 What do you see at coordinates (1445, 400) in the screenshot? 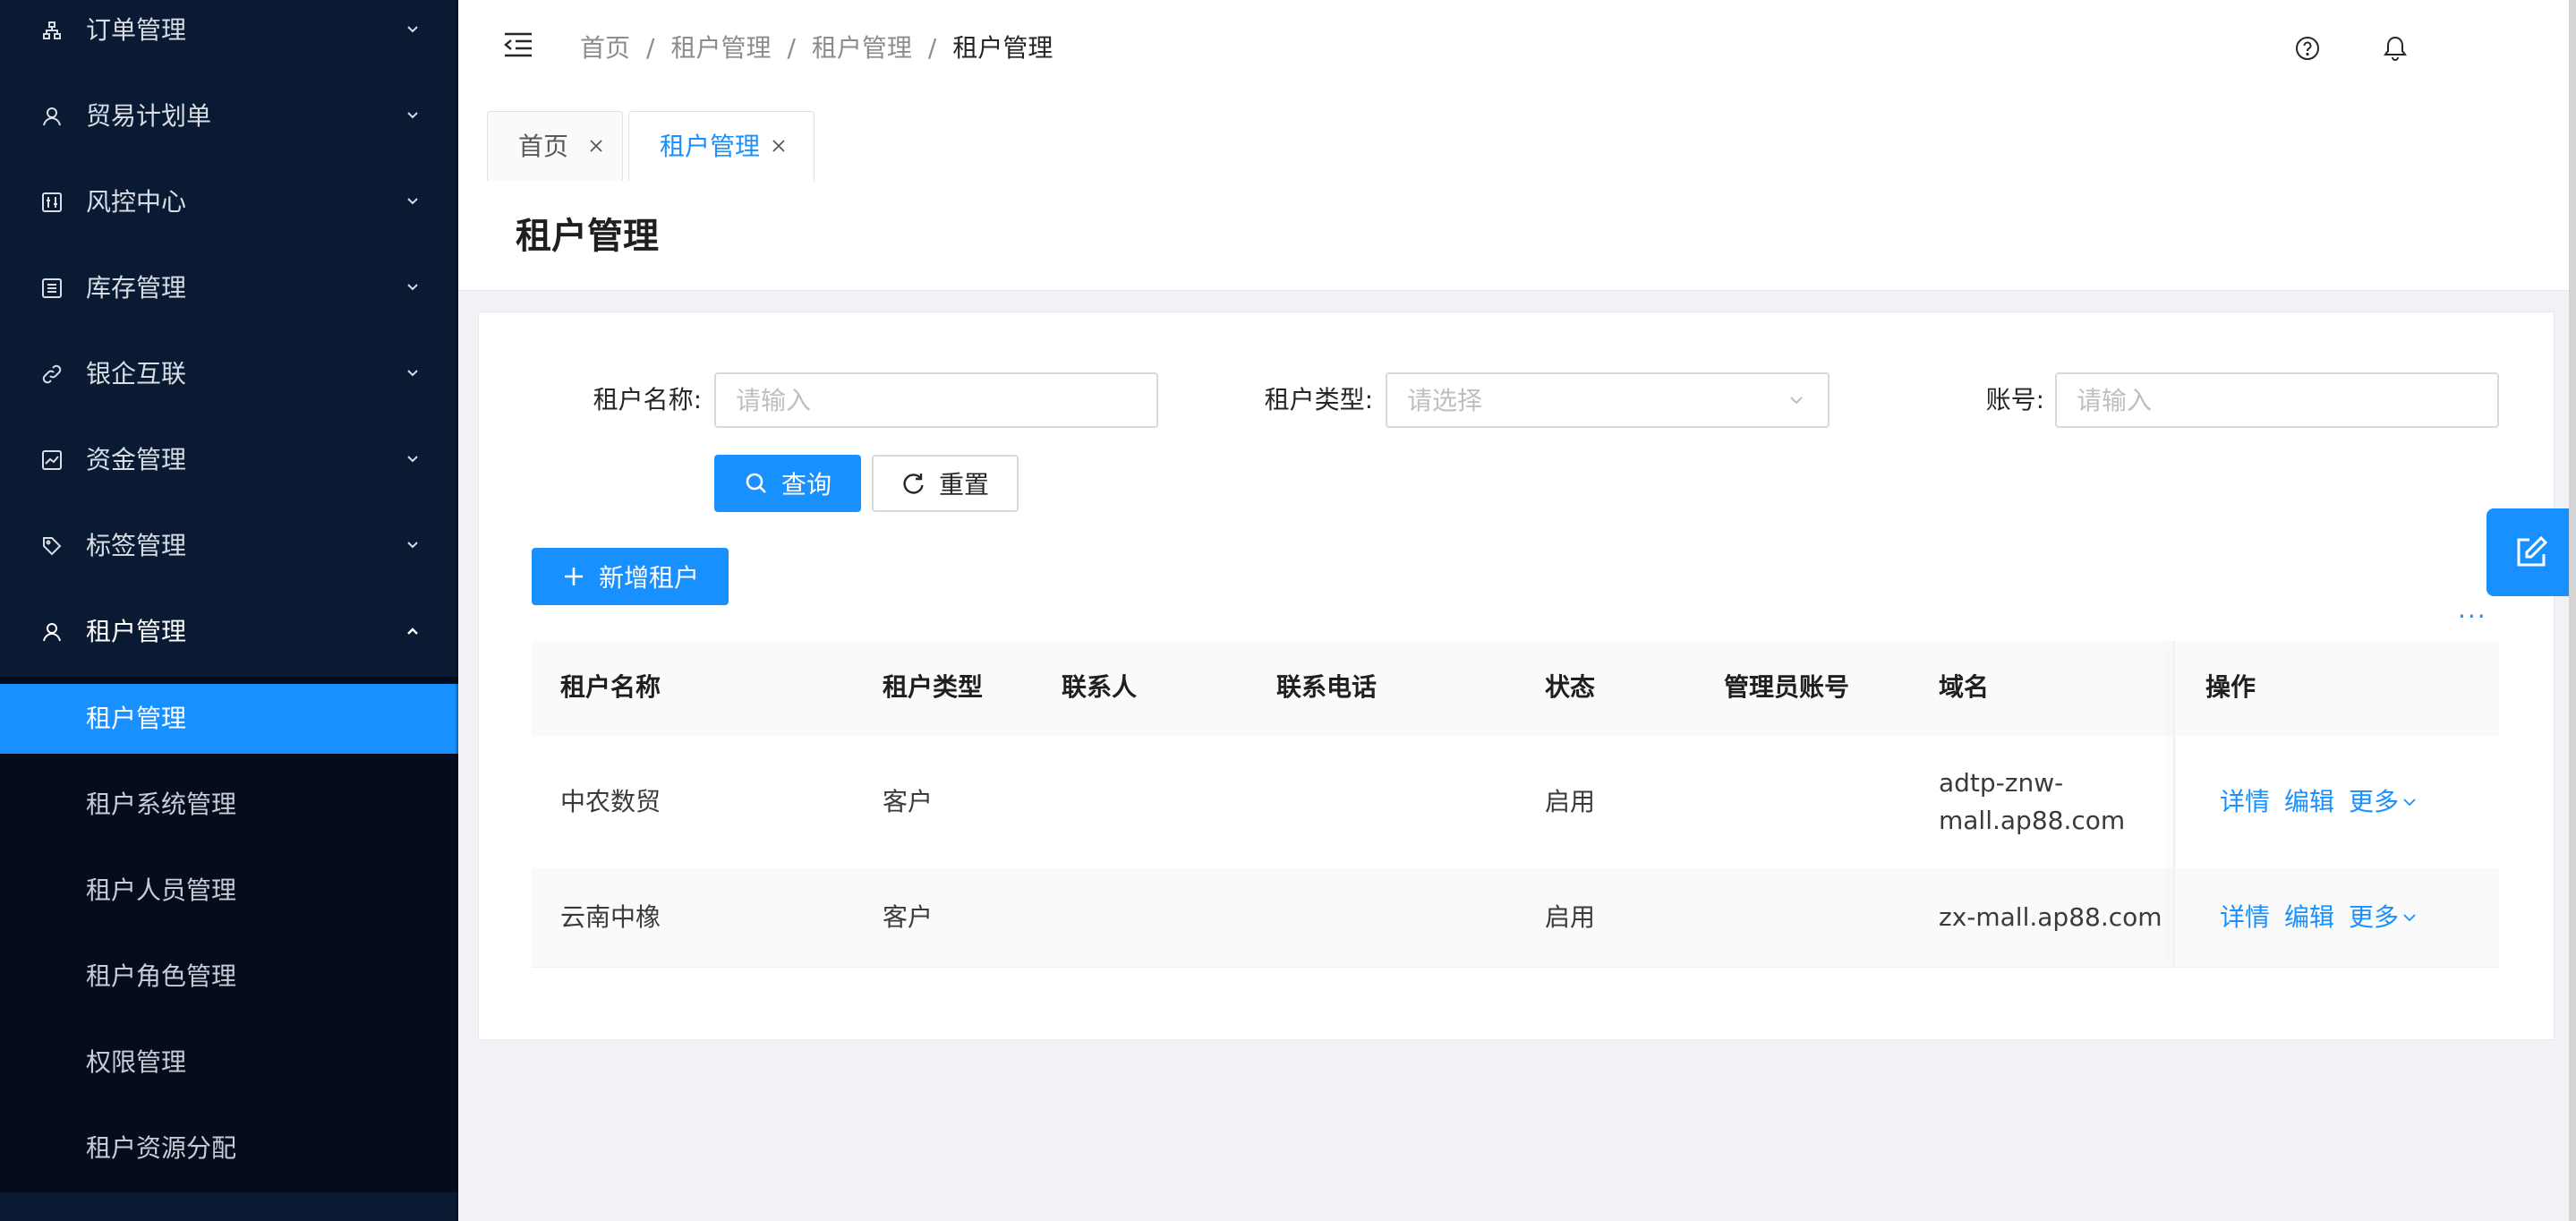
I see `tenant-type-placeholder: 请选择` at bounding box center [1445, 400].